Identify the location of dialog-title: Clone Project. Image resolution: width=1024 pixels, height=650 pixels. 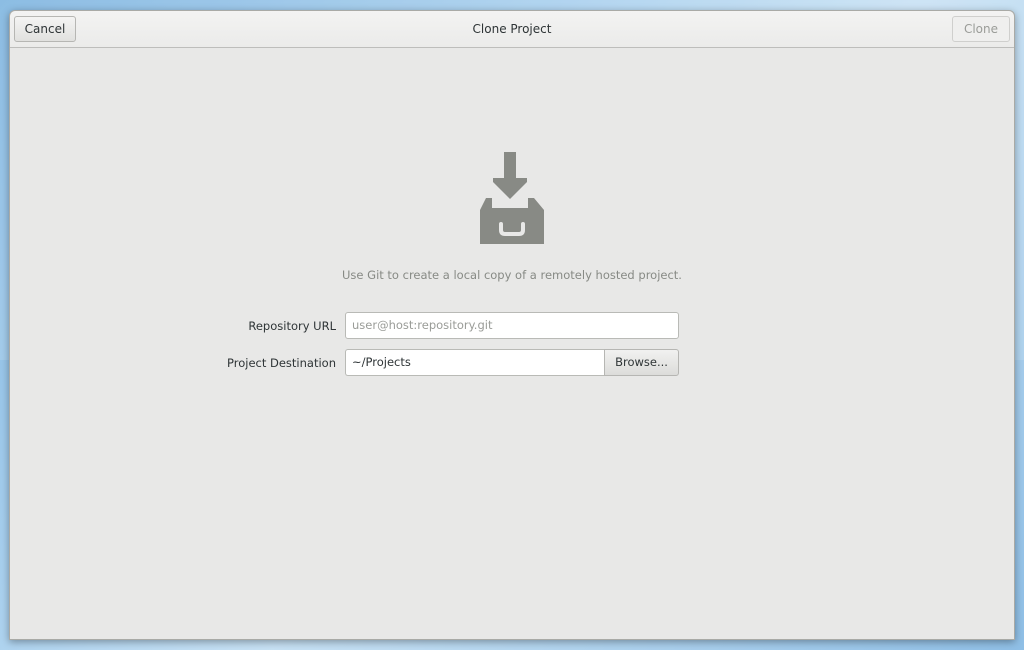
(512, 29).